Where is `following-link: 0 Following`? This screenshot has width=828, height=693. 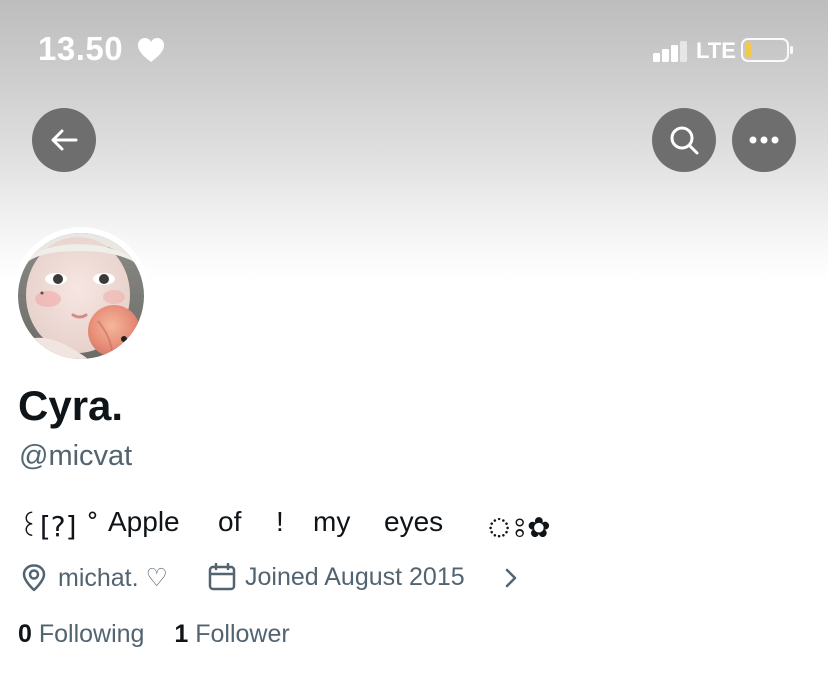
following-link: 0 Following is located at coordinates (81, 634).